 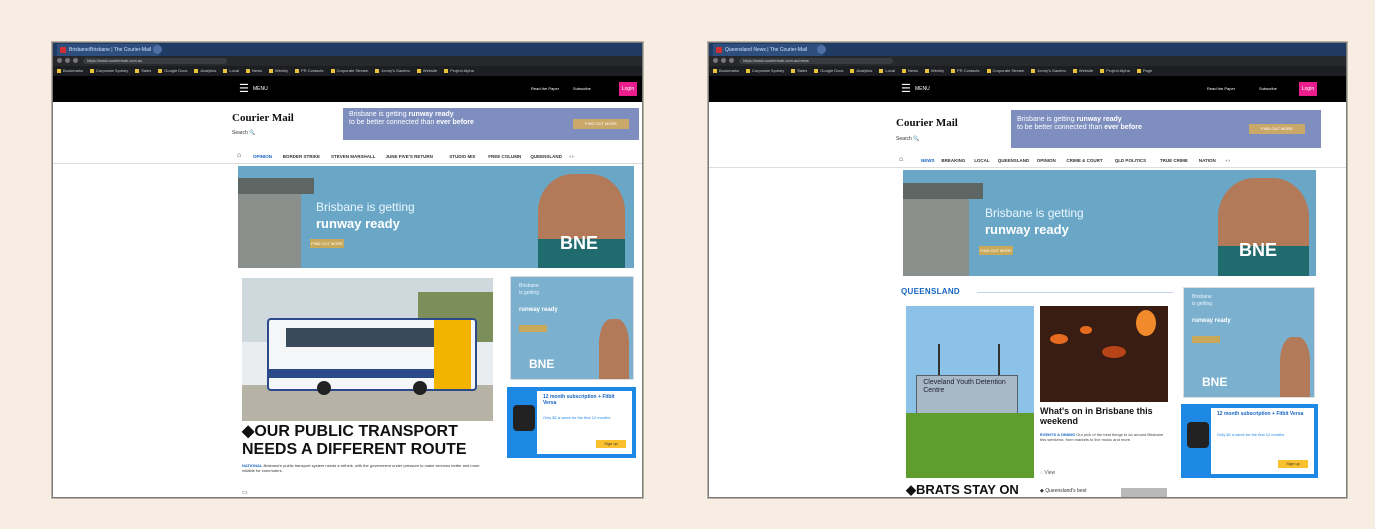 What do you see at coordinates (976, 489) in the screenshot?
I see `card1-headline: ◆BRATS STAY ON` at bounding box center [976, 489].